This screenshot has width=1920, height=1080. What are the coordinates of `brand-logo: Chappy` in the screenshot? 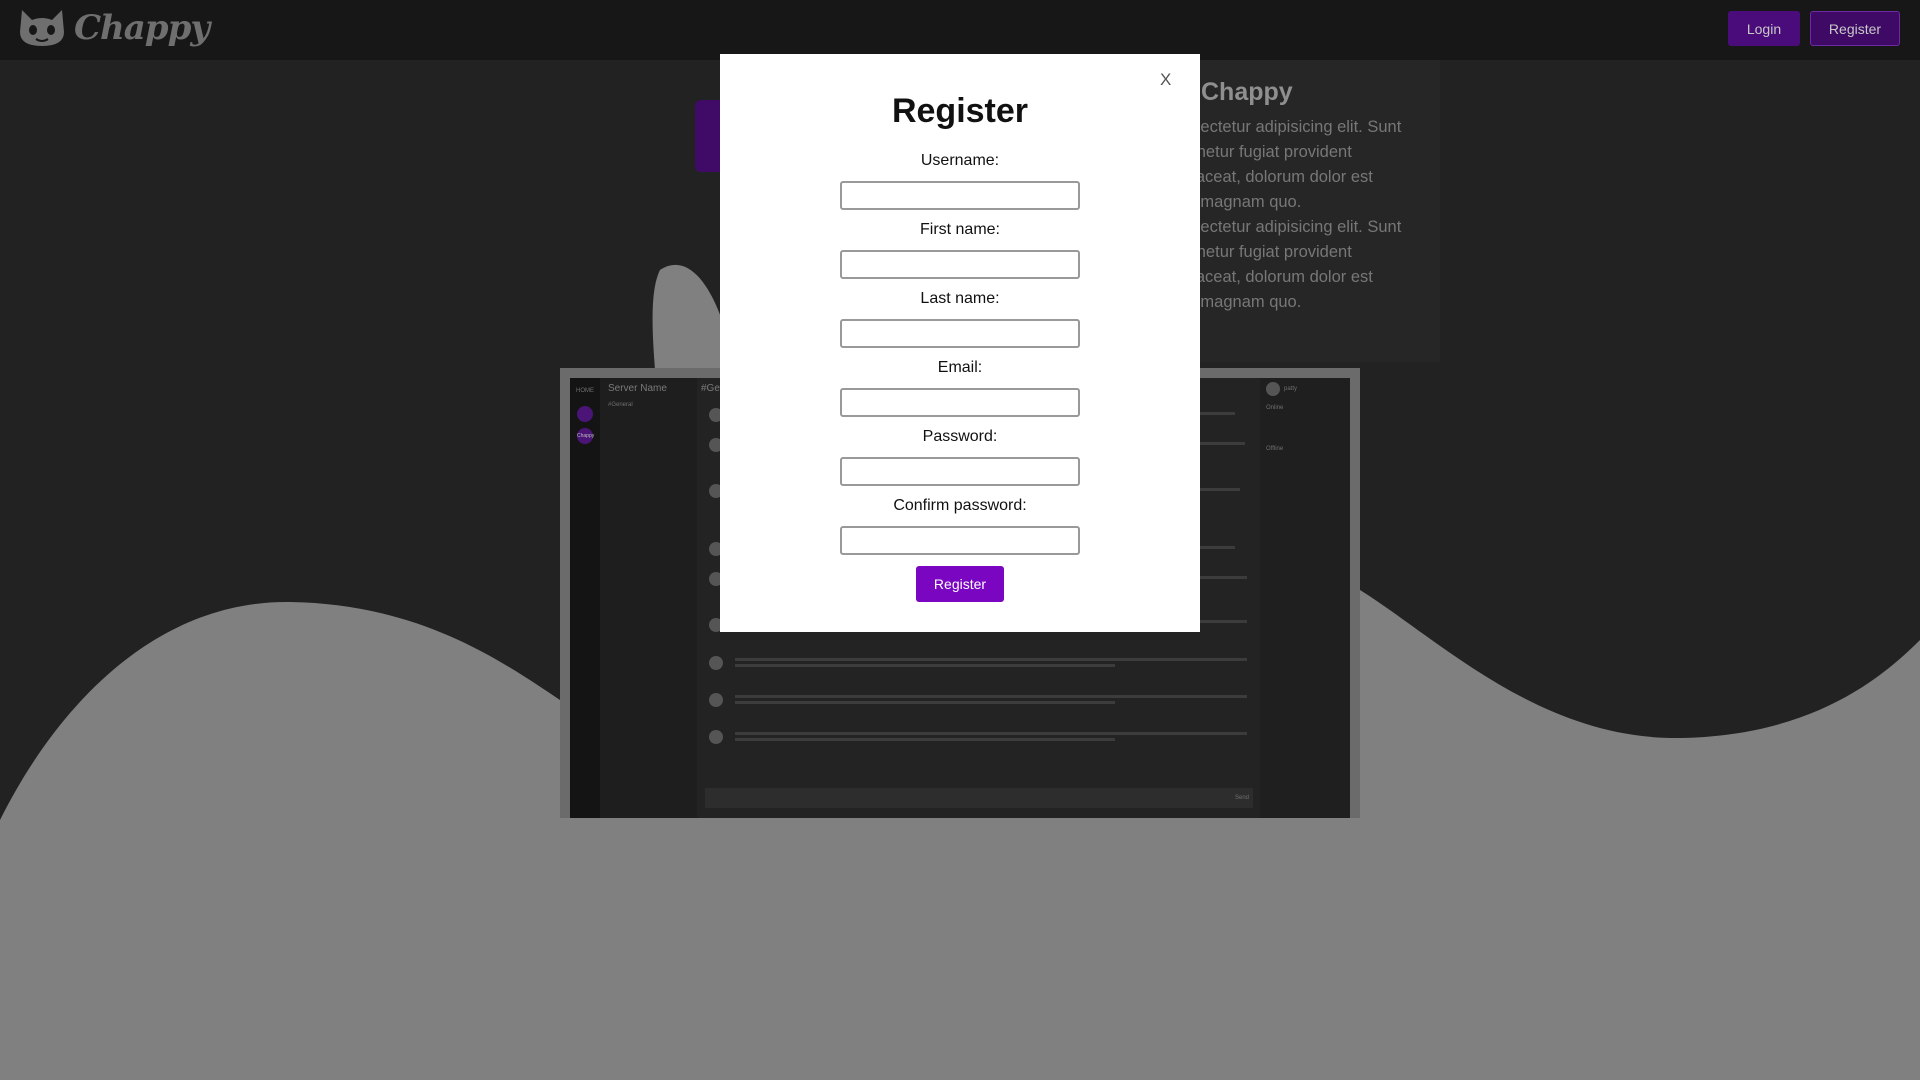 It's located at (114, 28).